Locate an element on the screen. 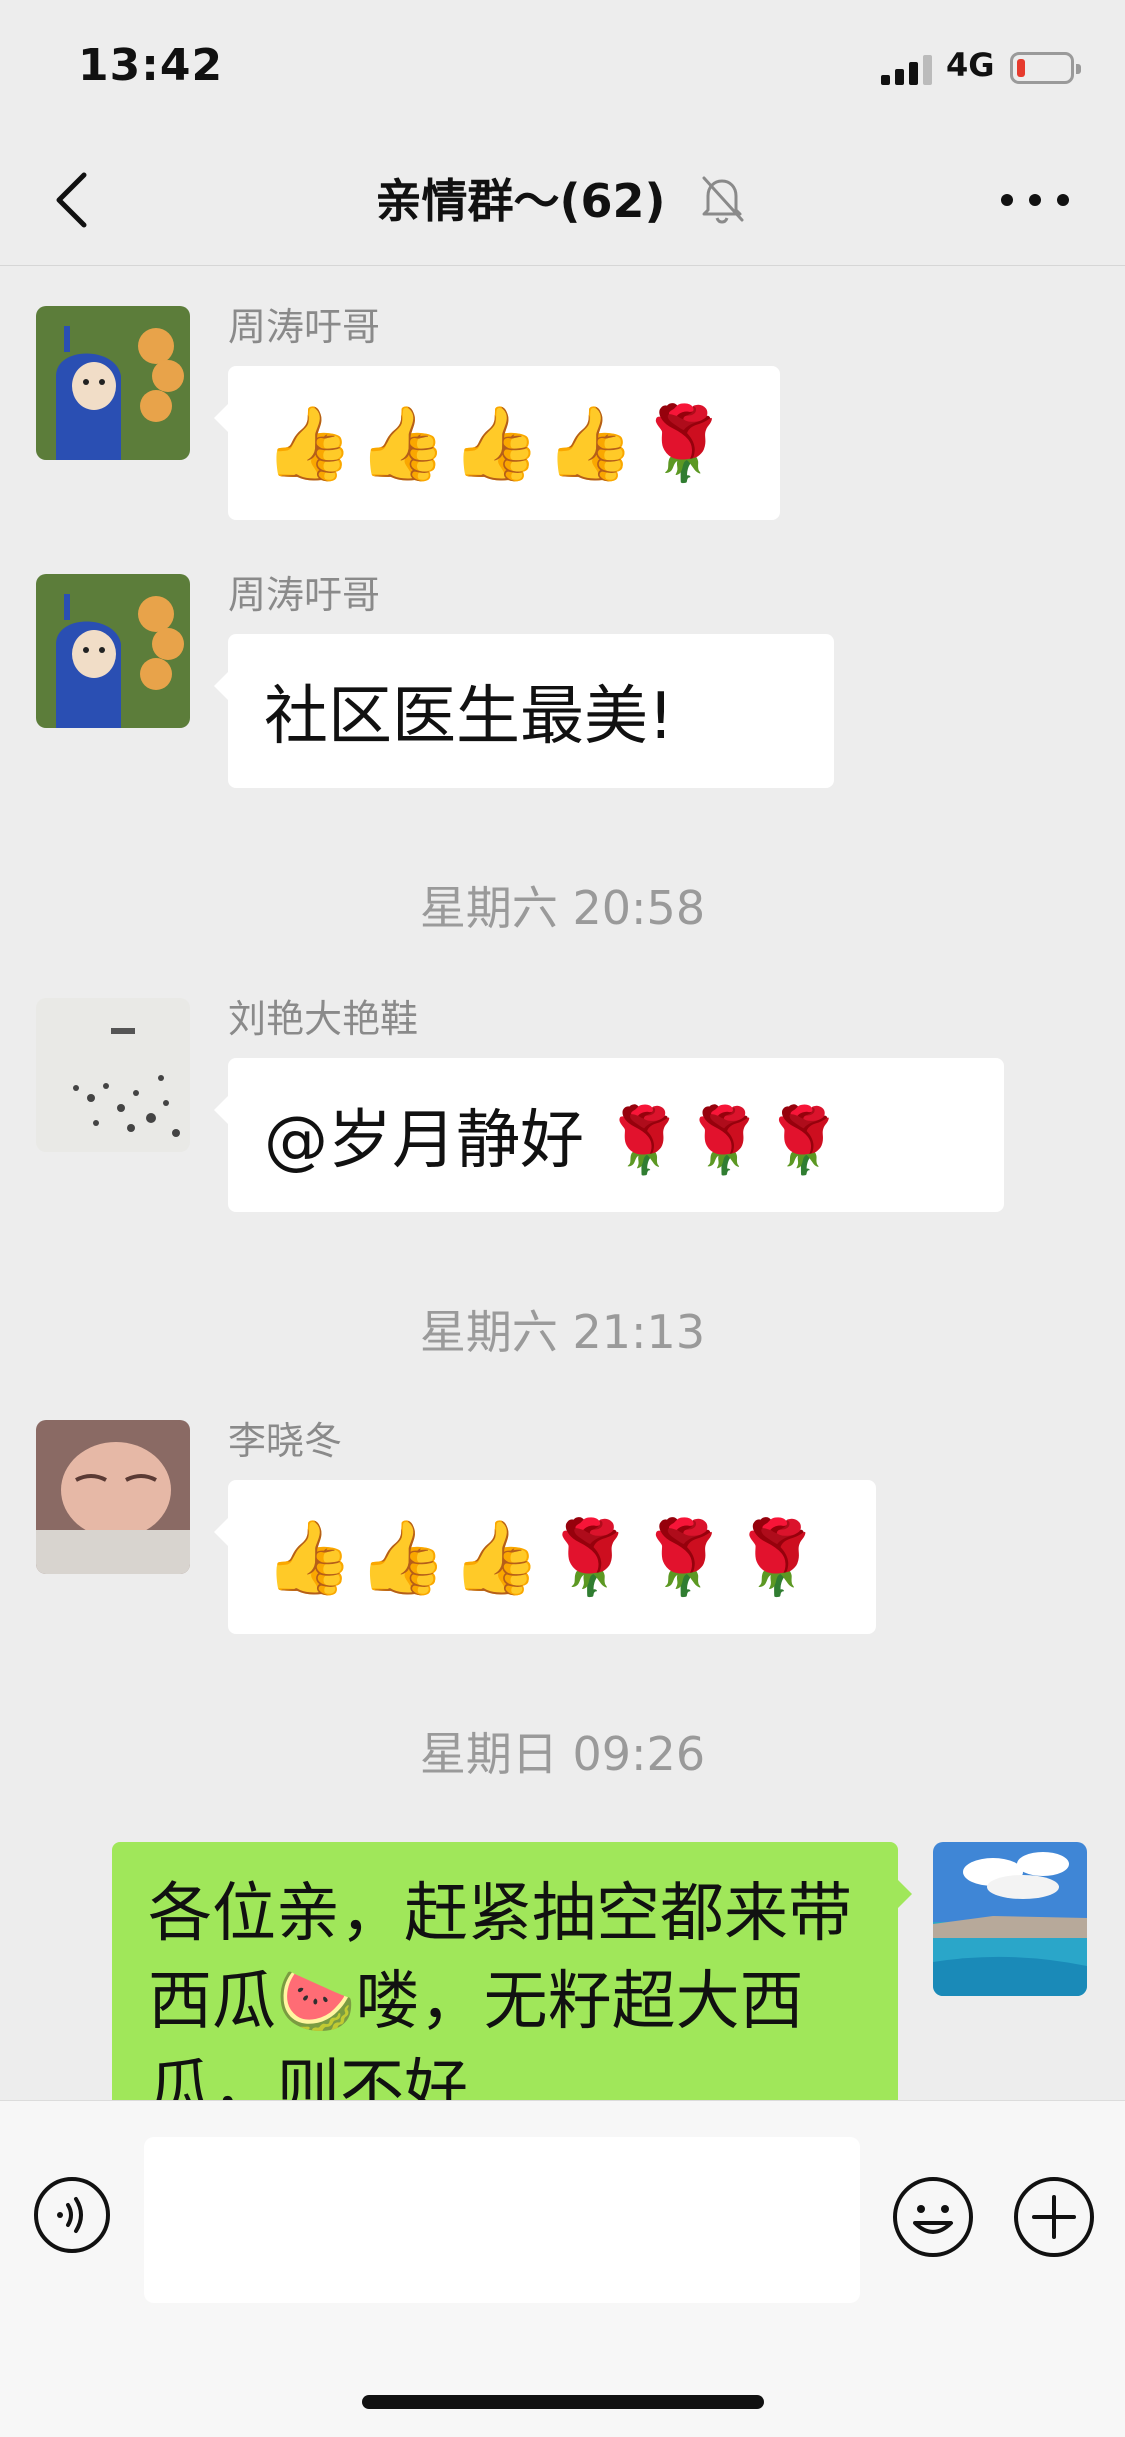 The image size is (1125, 2437). avatar-child-photo is located at coordinates (113, 1497).